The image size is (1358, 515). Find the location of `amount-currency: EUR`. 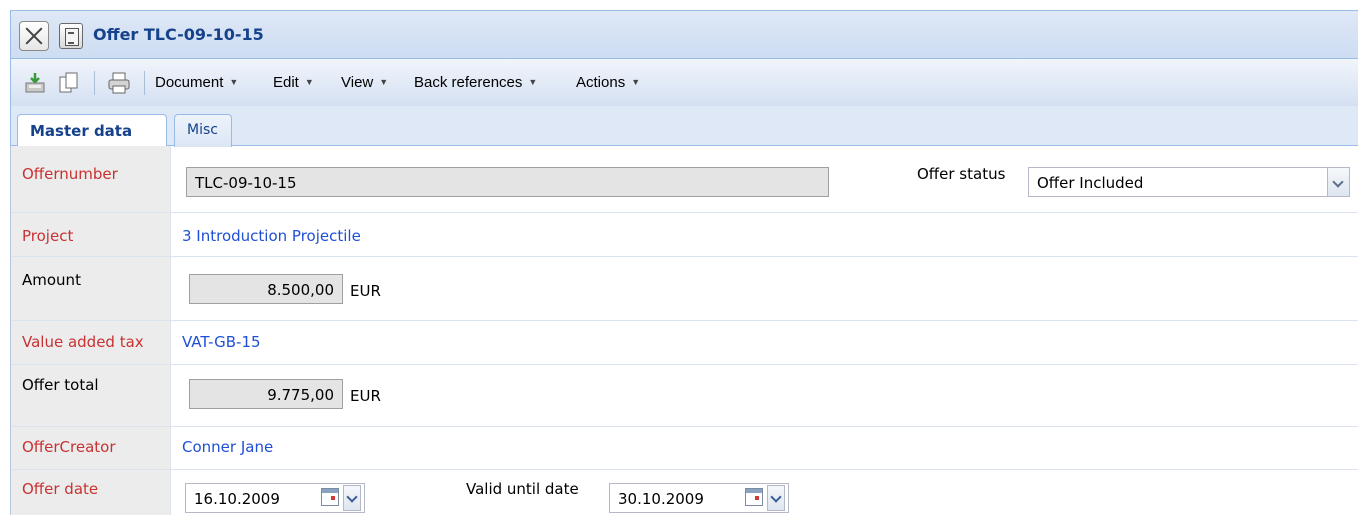

amount-currency: EUR is located at coordinates (365, 291).